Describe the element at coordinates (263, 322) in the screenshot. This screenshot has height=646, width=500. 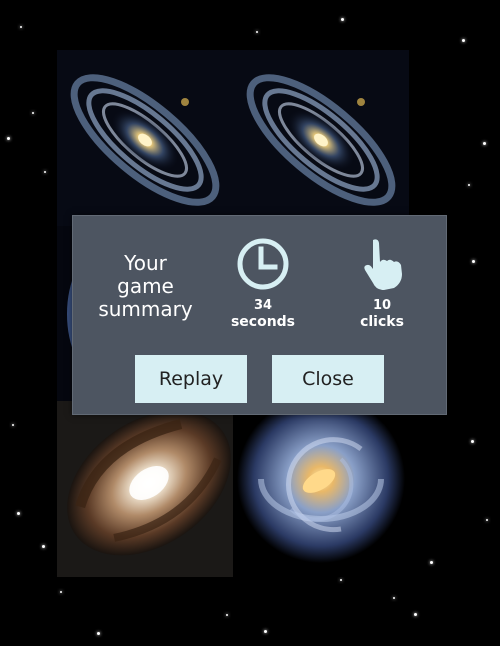
I see `time-unit: seconds` at that location.